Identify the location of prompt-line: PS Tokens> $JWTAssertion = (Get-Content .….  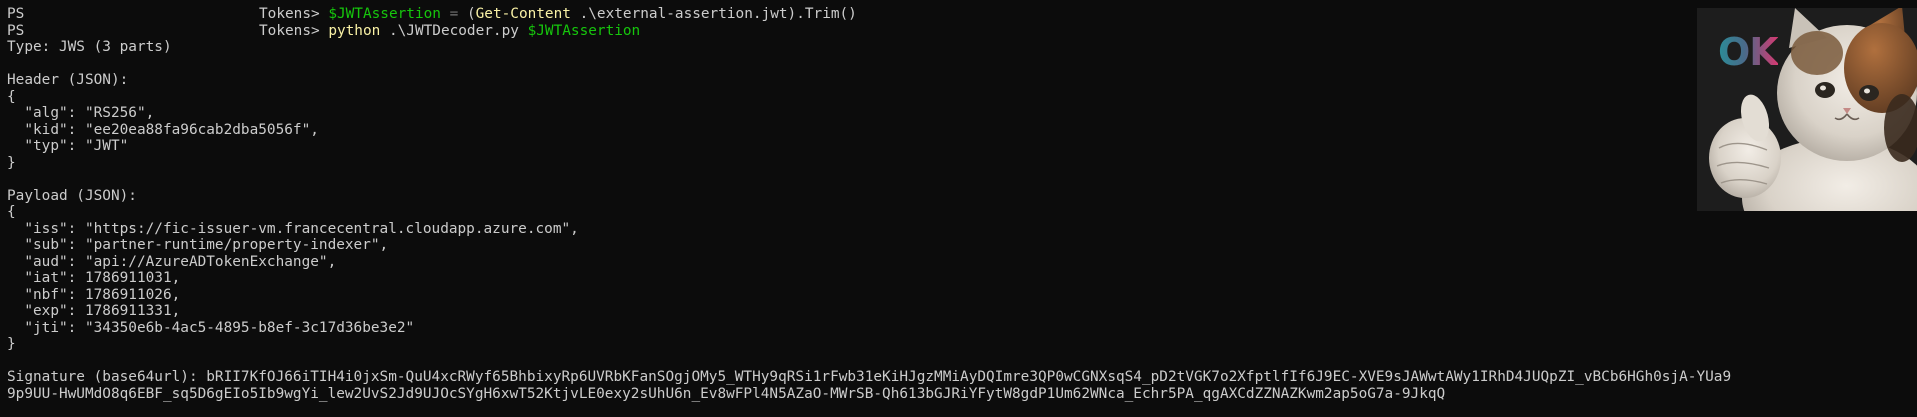
(957, 14).